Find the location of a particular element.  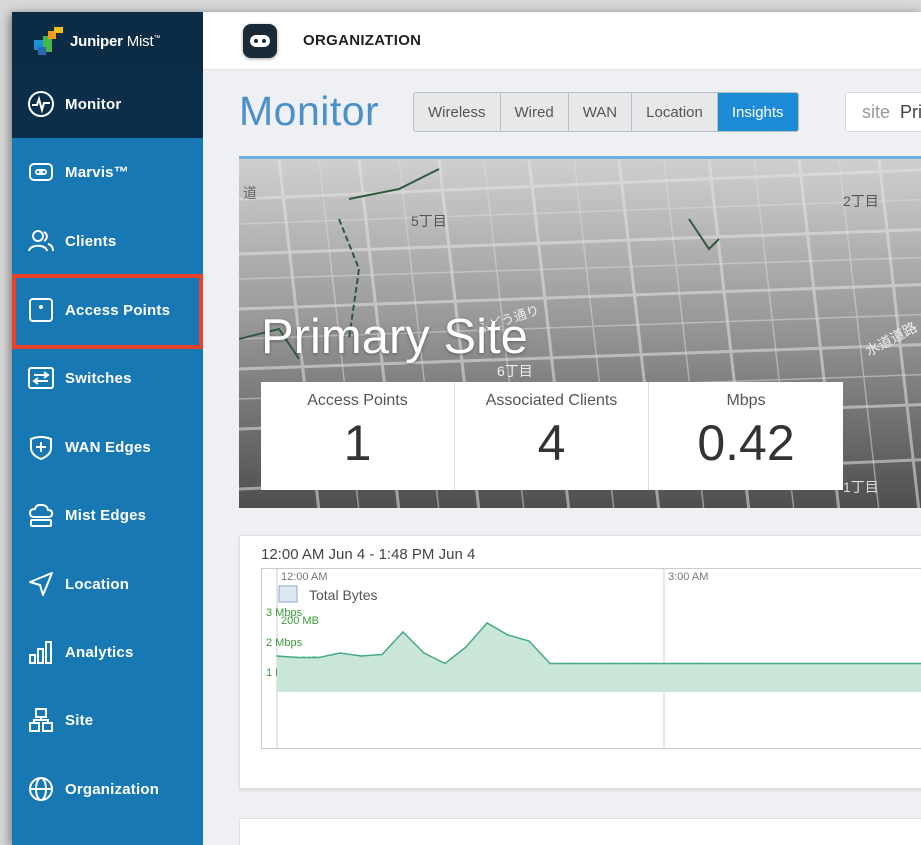

site-icon is located at coordinates (41, 720).